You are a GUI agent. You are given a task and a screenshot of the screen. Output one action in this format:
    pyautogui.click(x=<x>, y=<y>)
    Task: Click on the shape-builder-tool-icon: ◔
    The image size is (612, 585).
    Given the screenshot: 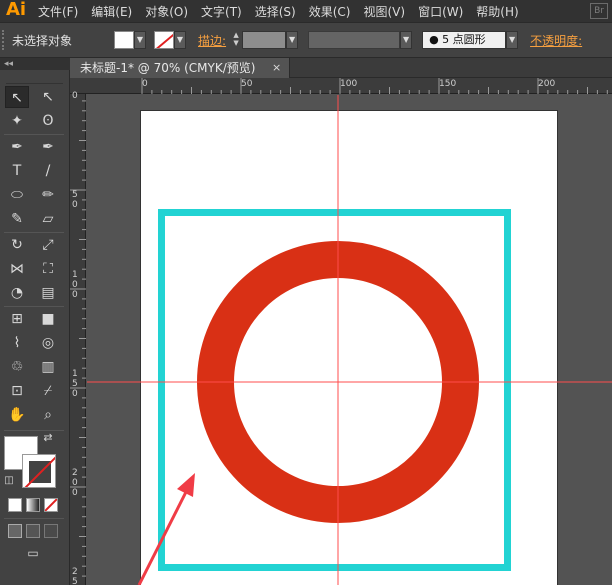 What is the action you would take?
    pyautogui.click(x=17, y=293)
    